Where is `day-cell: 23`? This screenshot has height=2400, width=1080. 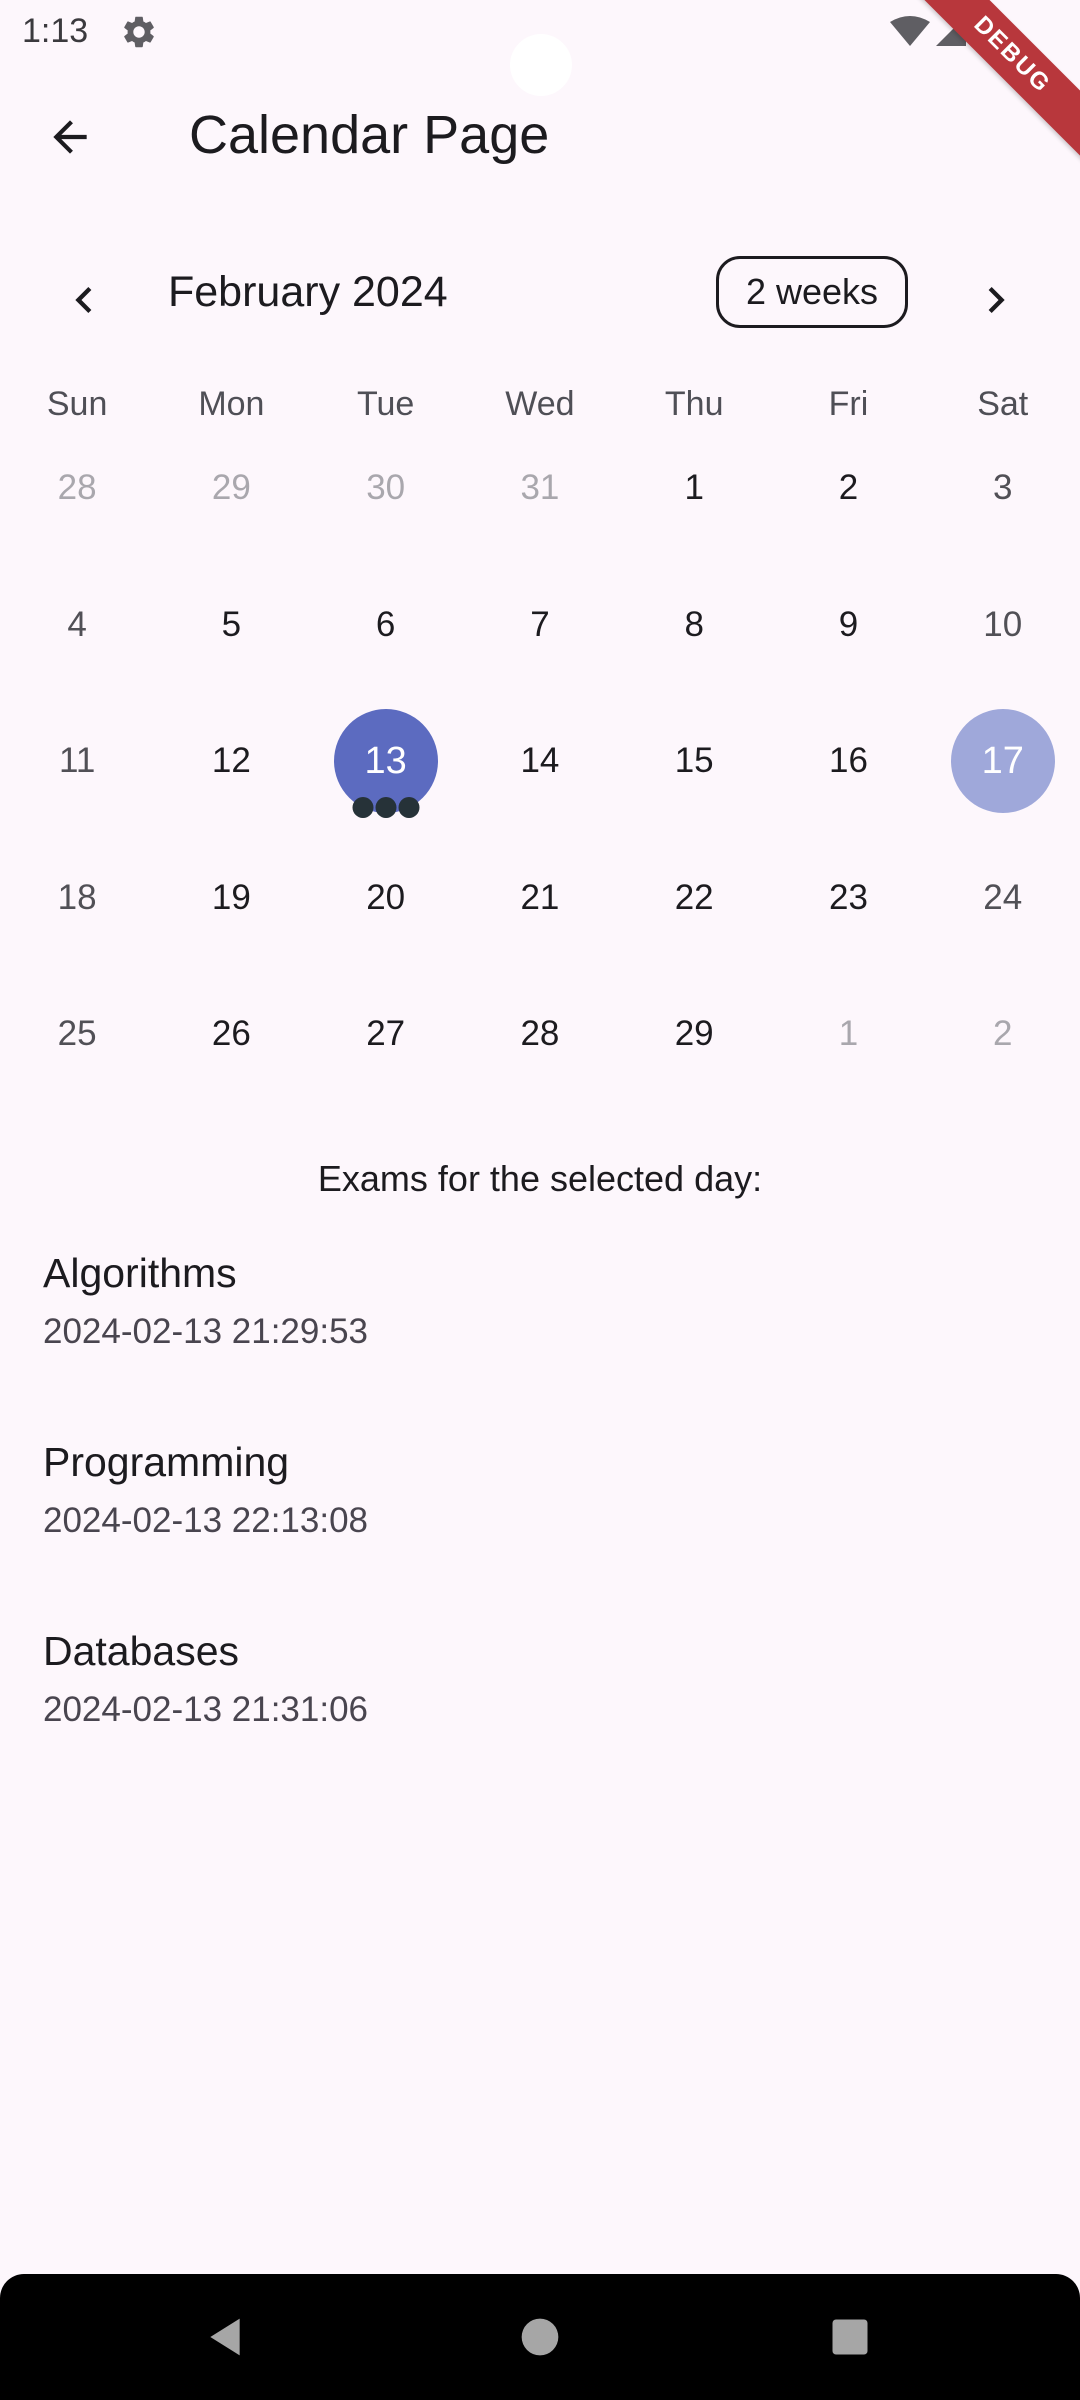 day-cell: 23 is located at coordinates (848, 898).